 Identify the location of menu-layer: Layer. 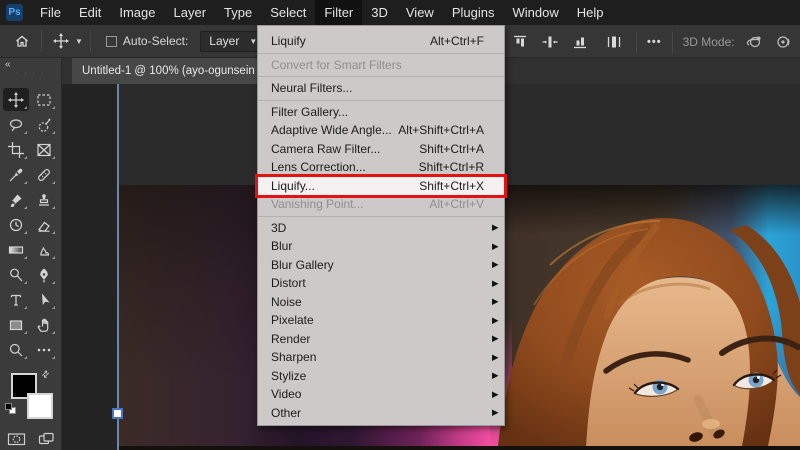
(190, 12).